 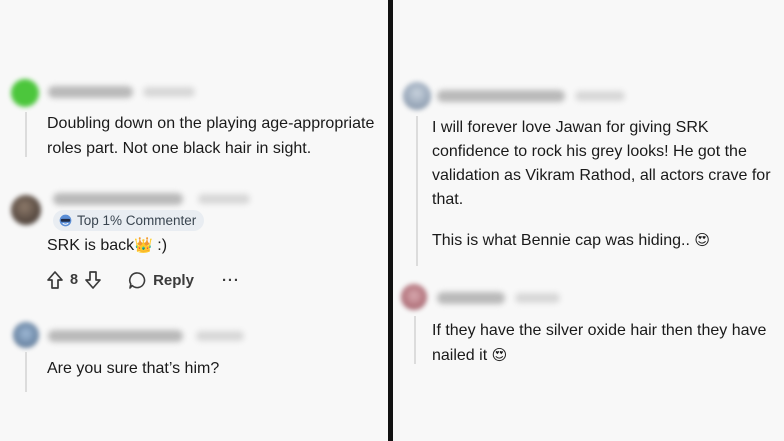 What do you see at coordinates (212, 245) in the screenshot?
I see `comment-text: SRK is back👑 :)` at bounding box center [212, 245].